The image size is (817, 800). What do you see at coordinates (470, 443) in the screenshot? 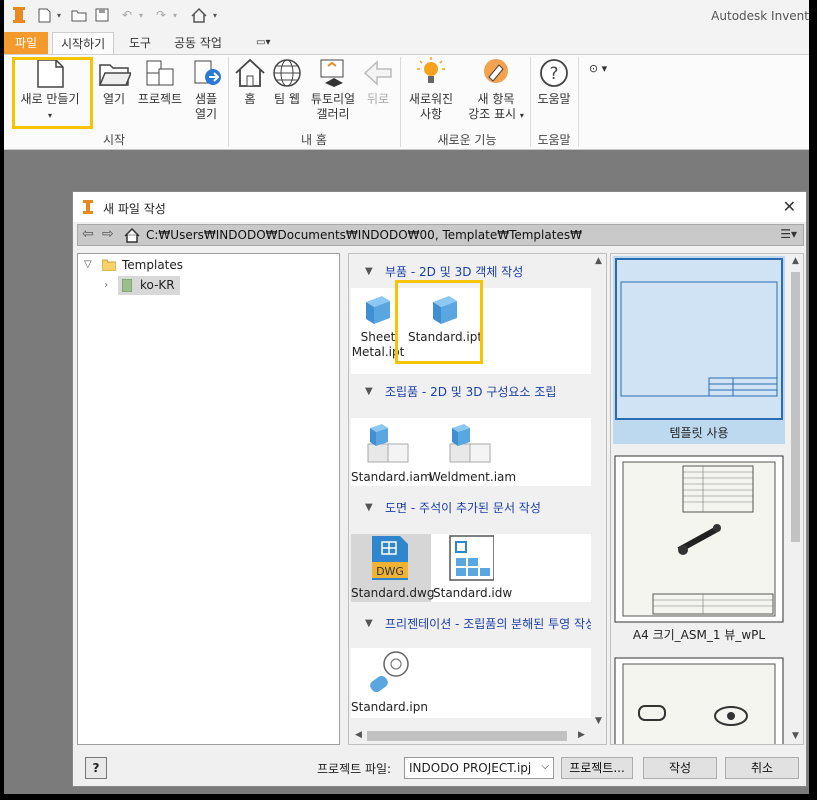
I see `assembly-icon` at bounding box center [470, 443].